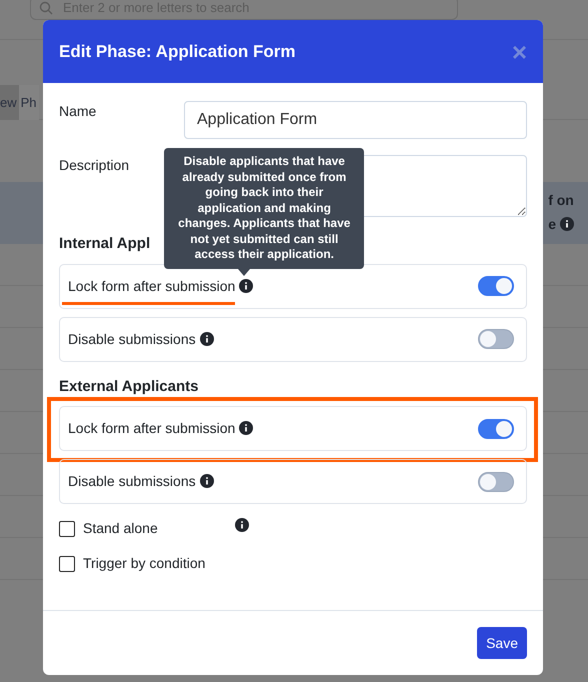 The width and height of the screenshot is (588, 682). Describe the element at coordinates (552, 224) in the screenshot. I see `column-heading: e` at that location.